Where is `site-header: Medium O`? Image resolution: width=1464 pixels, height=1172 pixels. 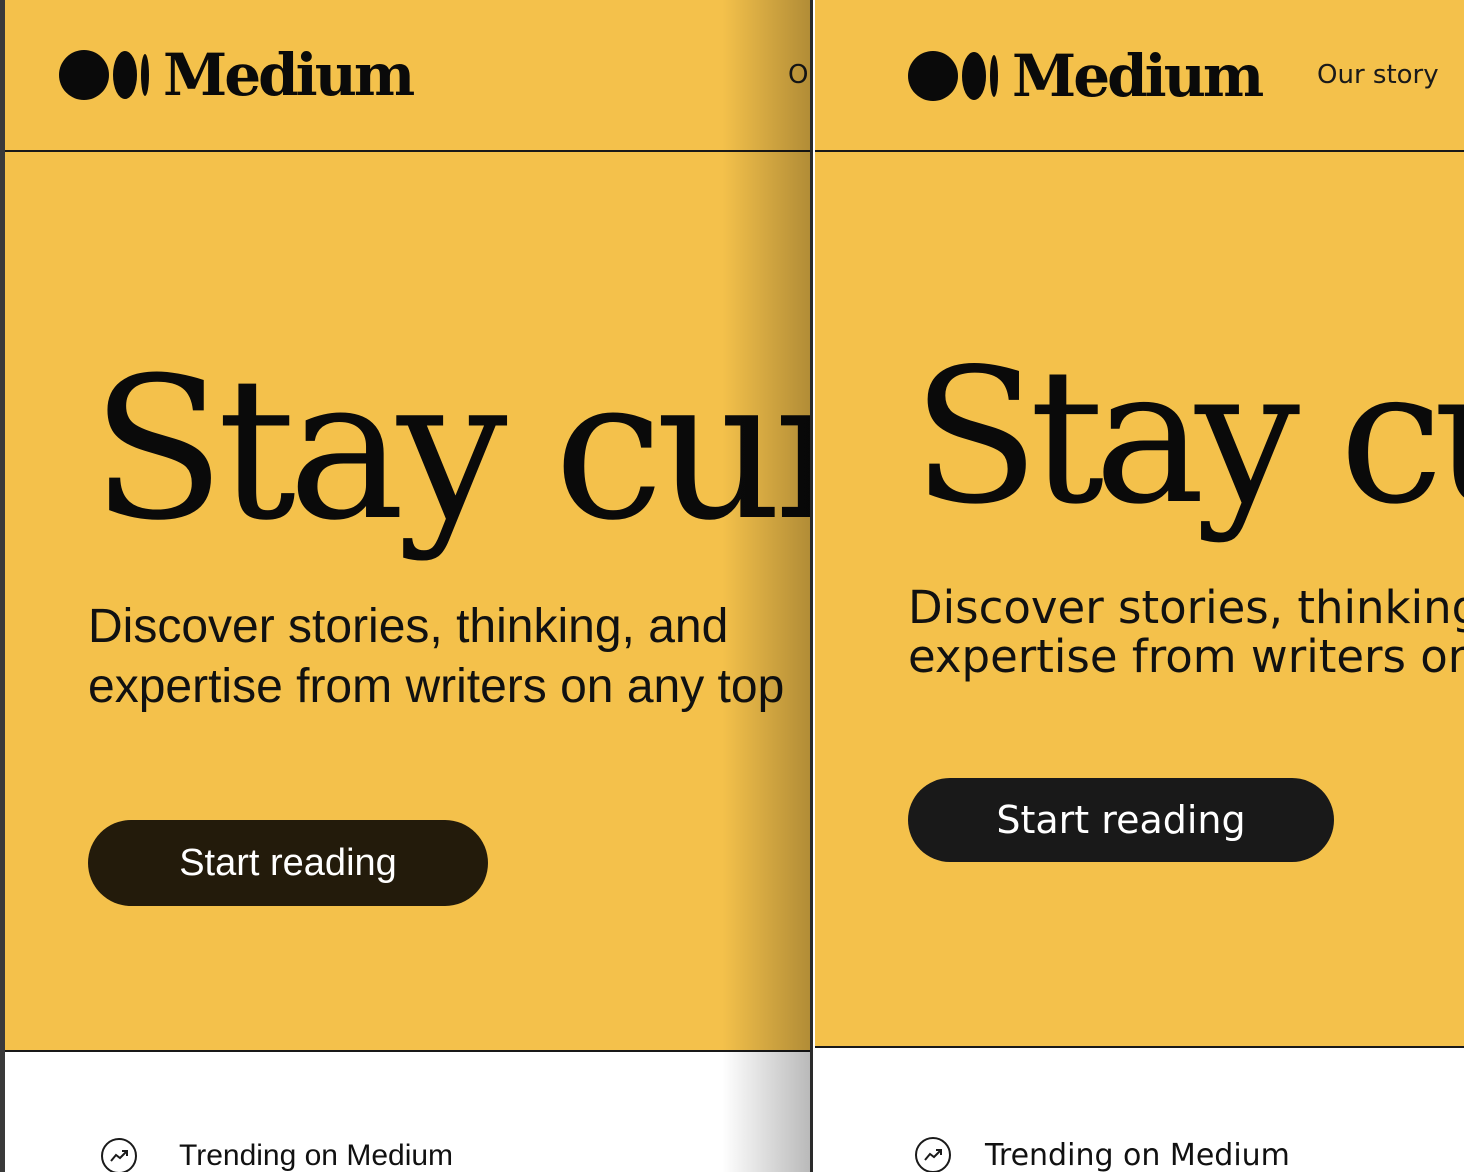
site-header: Medium O is located at coordinates (407, 76).